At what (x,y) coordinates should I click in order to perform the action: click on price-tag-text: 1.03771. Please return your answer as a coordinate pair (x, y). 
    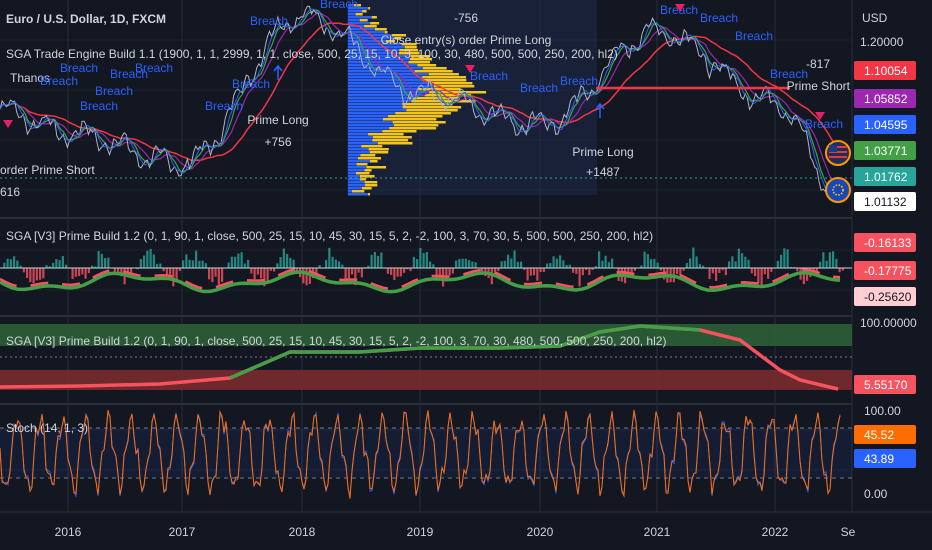
    Looking at the image, I should click on (886, 151).